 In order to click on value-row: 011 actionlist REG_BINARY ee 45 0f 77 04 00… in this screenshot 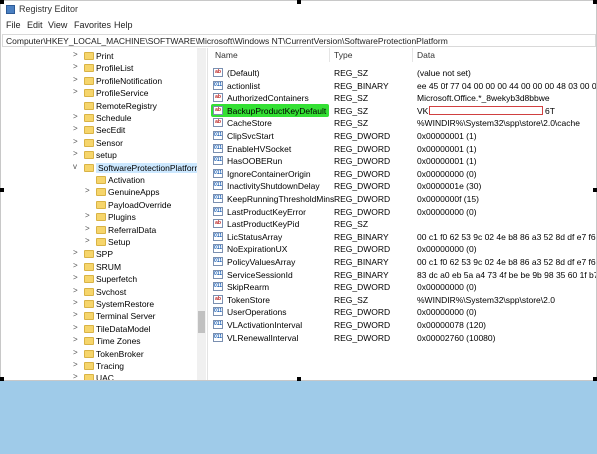, I will do `click(402, 86)`.